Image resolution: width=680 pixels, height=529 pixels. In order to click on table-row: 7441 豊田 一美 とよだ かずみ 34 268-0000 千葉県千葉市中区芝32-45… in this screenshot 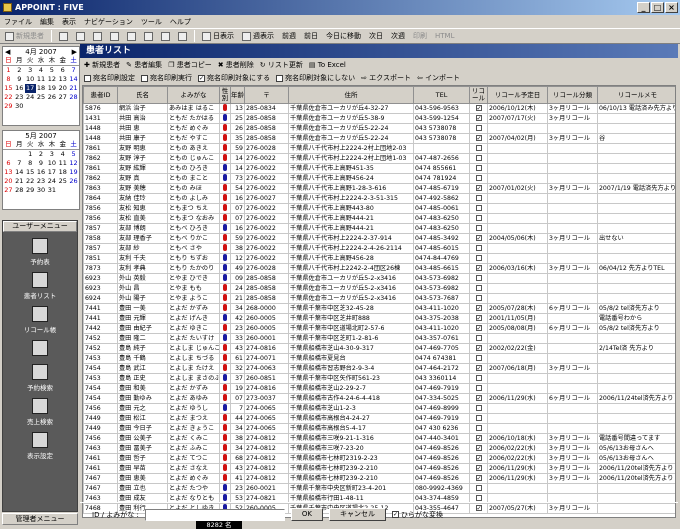, I will do `click(379, 308)`.